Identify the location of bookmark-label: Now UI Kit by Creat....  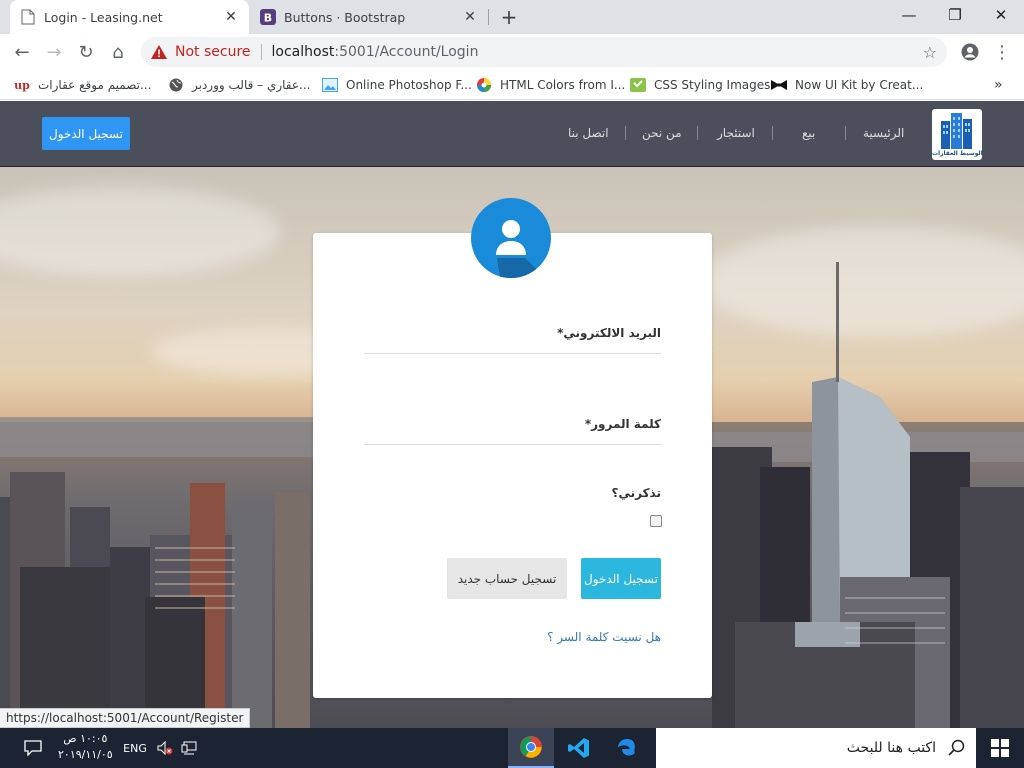
(859, 85).